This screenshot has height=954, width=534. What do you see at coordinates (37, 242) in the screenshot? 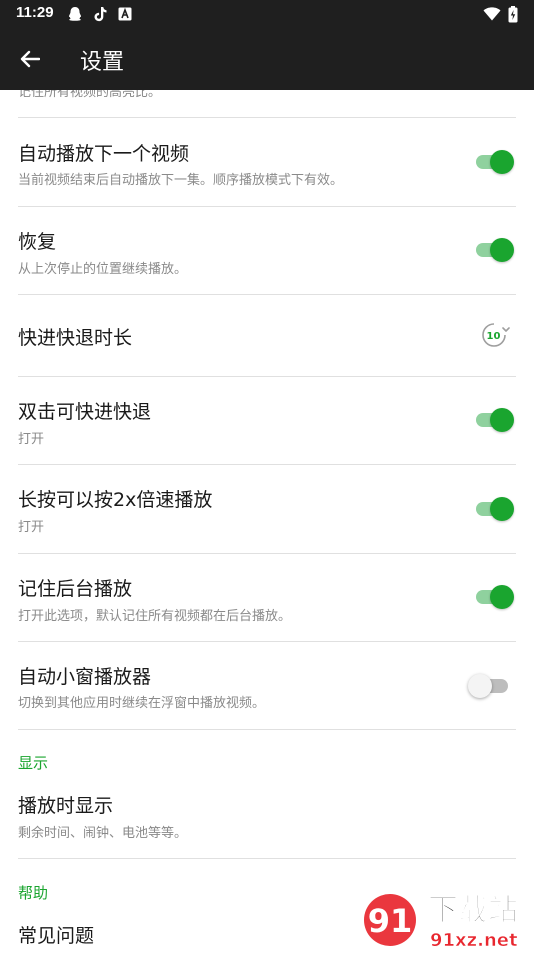
I see `setting-label: 恢复` at bounding box center [37, 242].